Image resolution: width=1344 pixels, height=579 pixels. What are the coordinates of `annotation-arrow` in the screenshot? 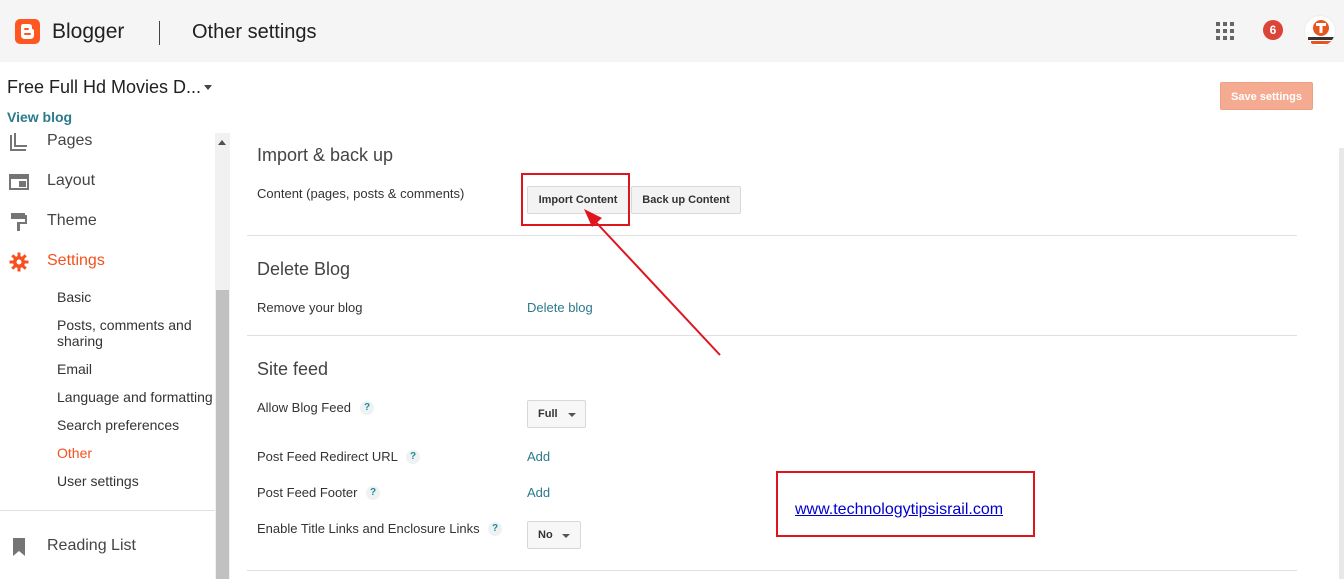 It's located at (652, 282).